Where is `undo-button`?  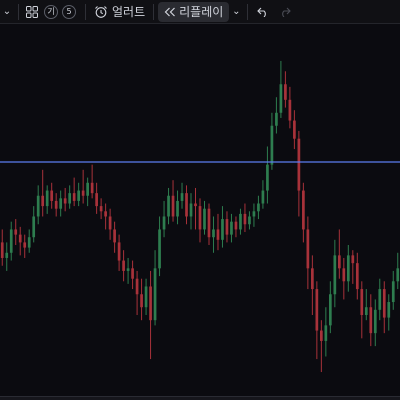
undo-button is located at coordinates (263, 12).